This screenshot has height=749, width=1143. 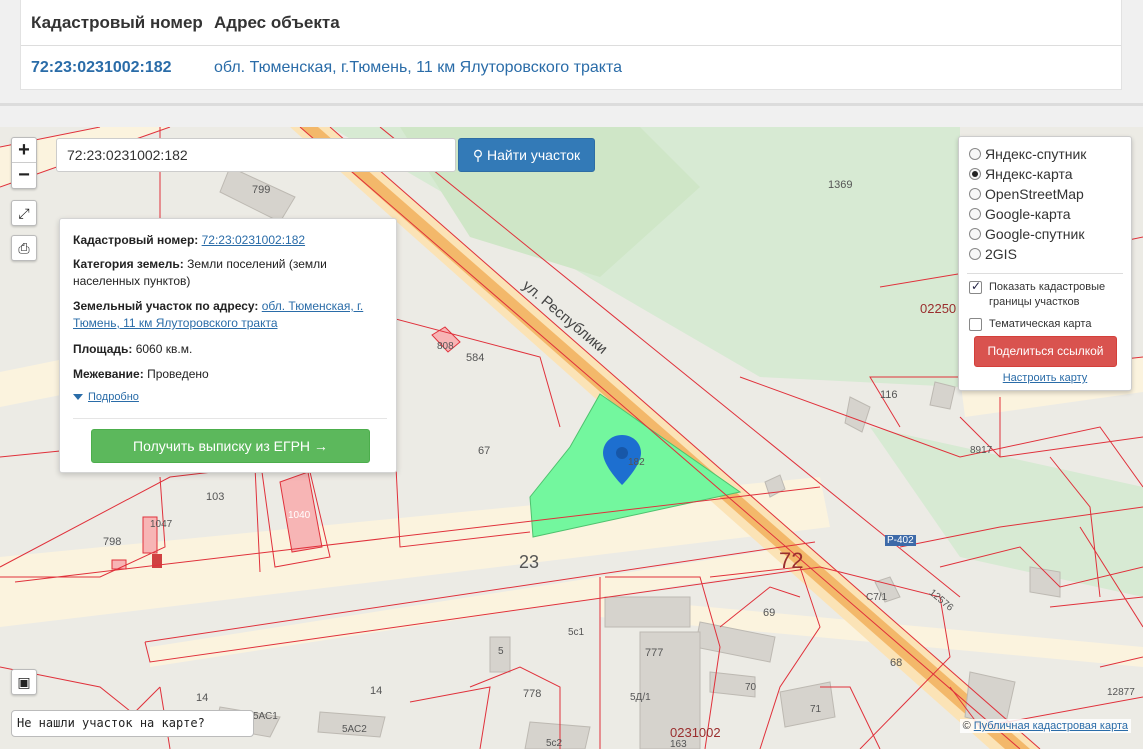 I want to click on info-address-label: Земельный участок по адресу:, so click(x=166, y=306).